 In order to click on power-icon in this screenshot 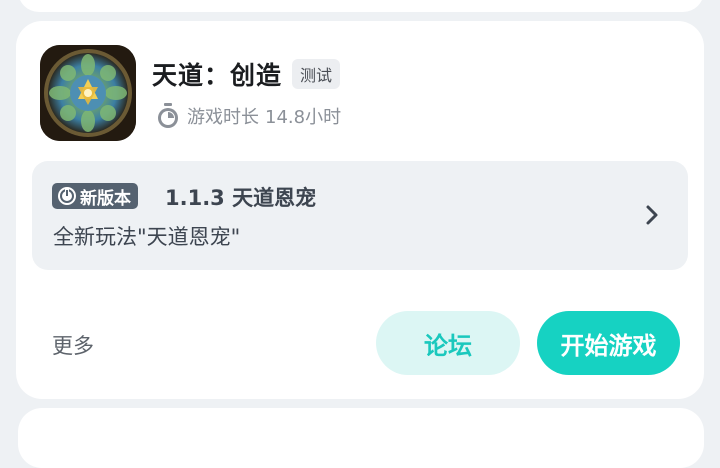, I will do `click(67, 196)`.